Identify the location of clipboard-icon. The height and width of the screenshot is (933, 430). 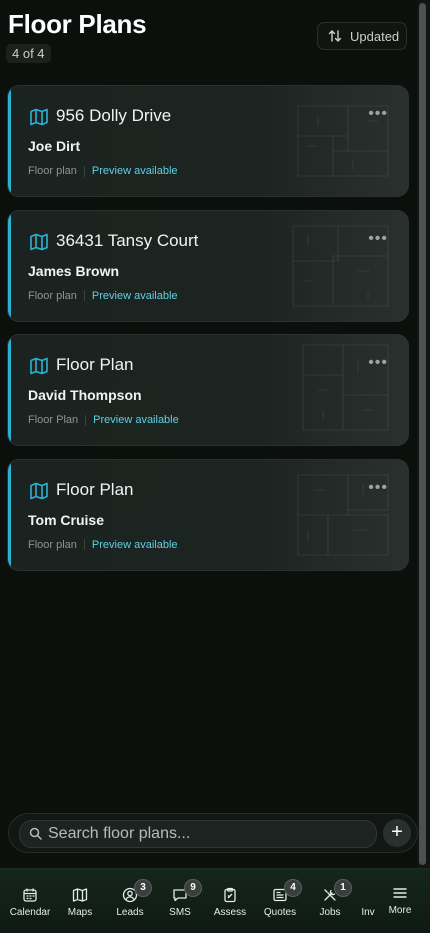
(230, 895).